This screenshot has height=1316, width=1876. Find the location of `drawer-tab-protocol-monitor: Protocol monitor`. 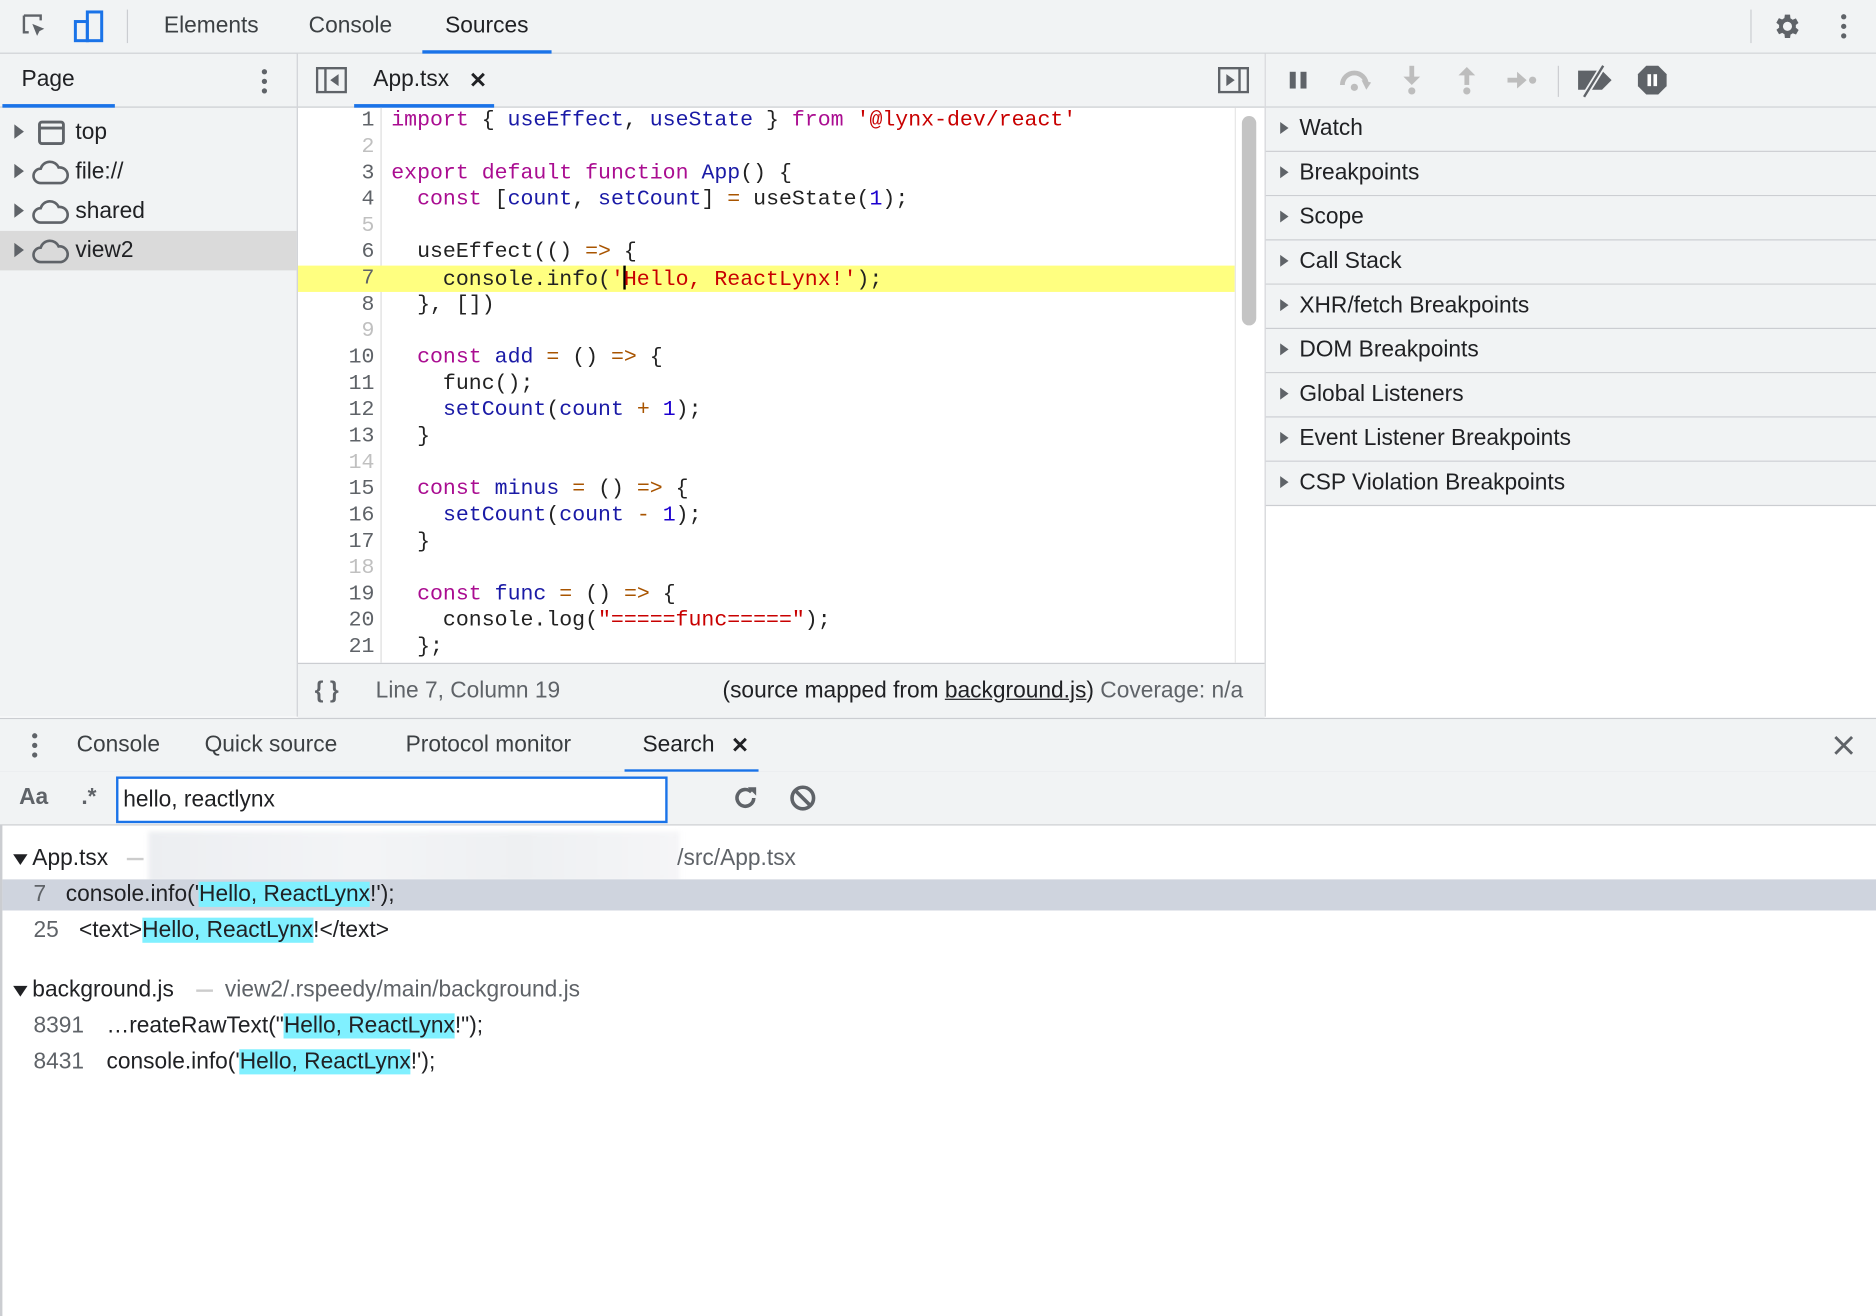

drawer-tab-protocol-monitor: Protocol monitor is located at coordinates (489, 745).